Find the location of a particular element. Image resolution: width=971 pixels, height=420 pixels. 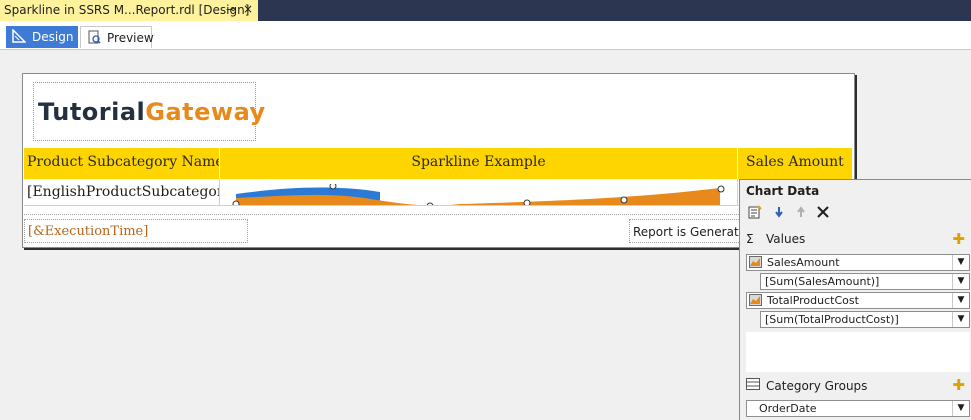

move-up-icon is located at coordinates (801, 213).